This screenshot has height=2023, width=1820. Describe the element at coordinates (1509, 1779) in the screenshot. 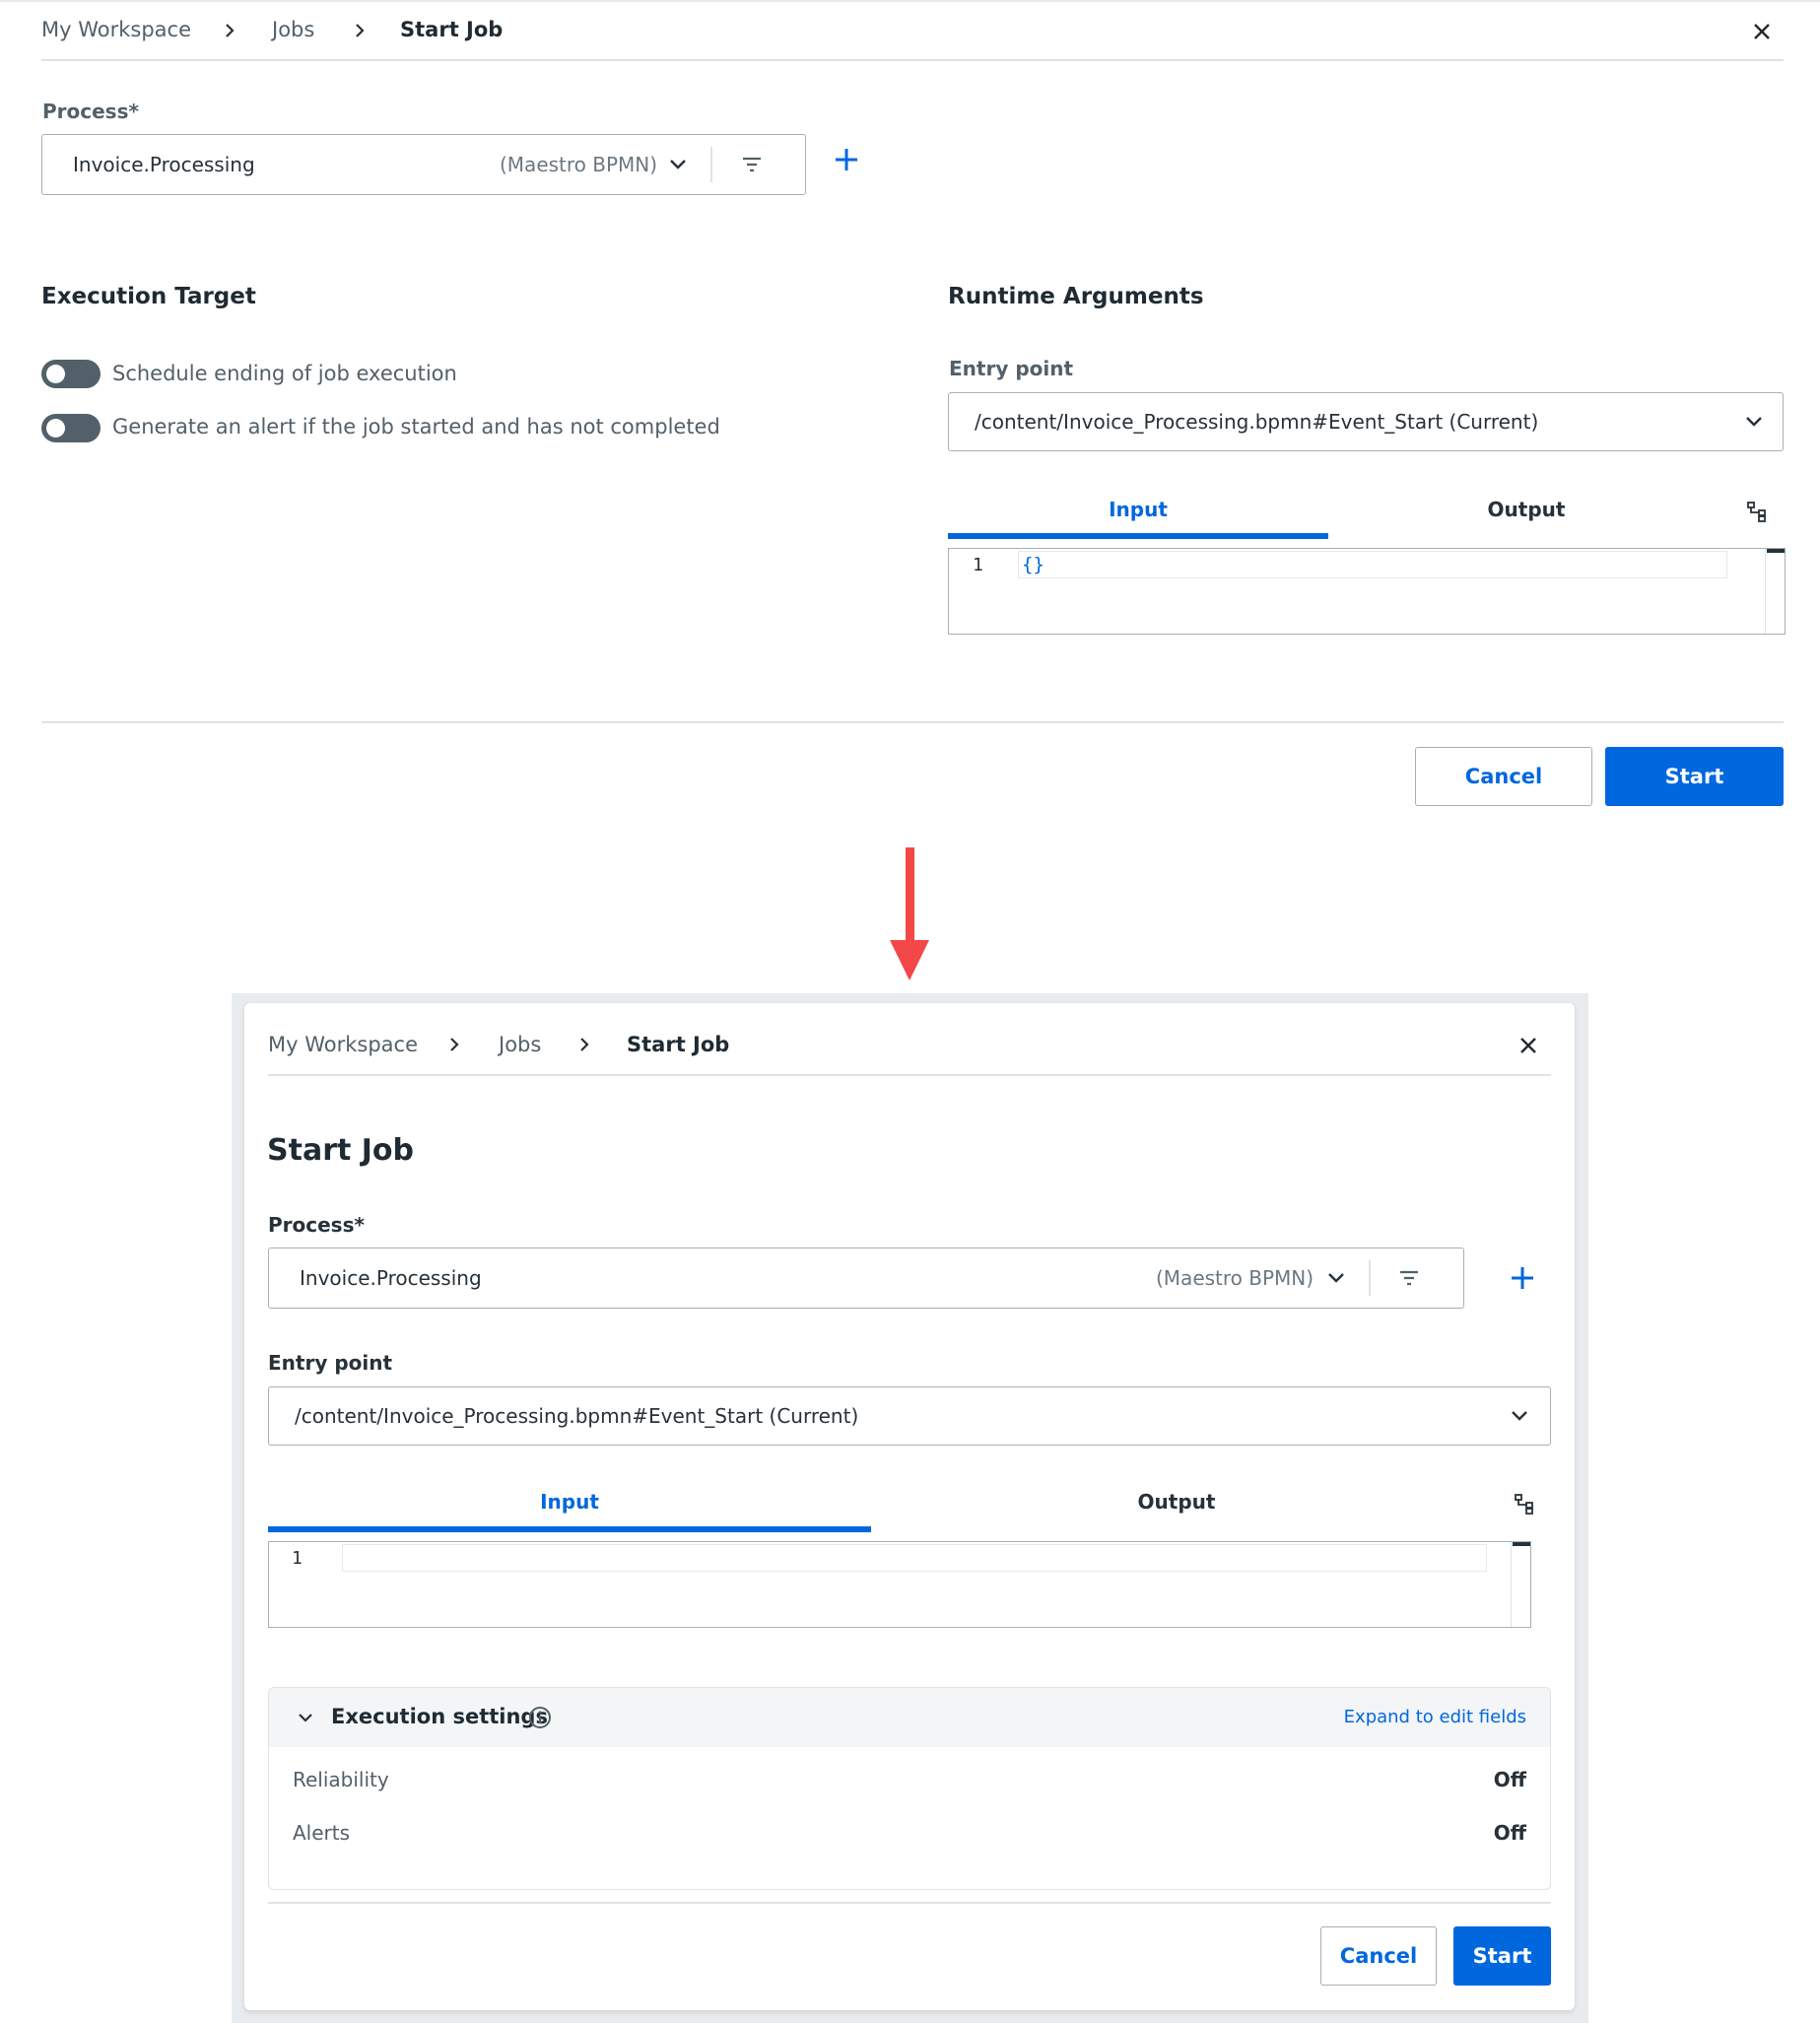

I see `reliability-value: Off` at that location.